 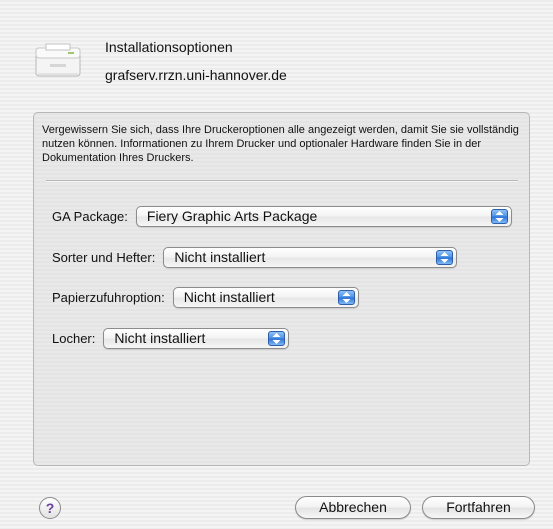 What do you see at coordinates (282, 181) in the screenshot?
I see `separator` at bounding box center [282, 181].